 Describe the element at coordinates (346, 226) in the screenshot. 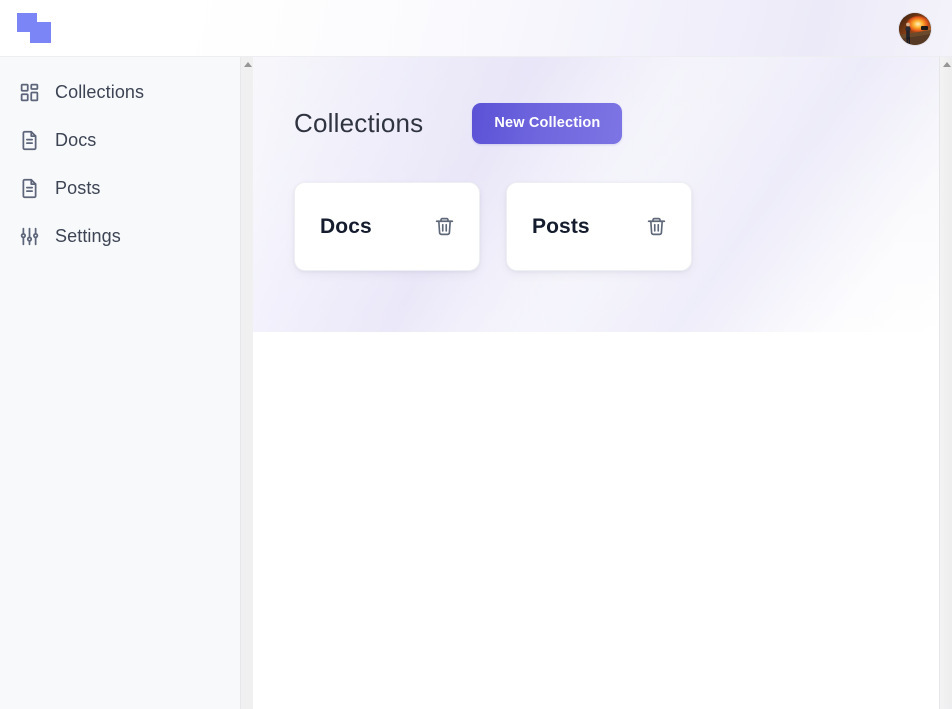

I see `collection-name: Docs` at that location.